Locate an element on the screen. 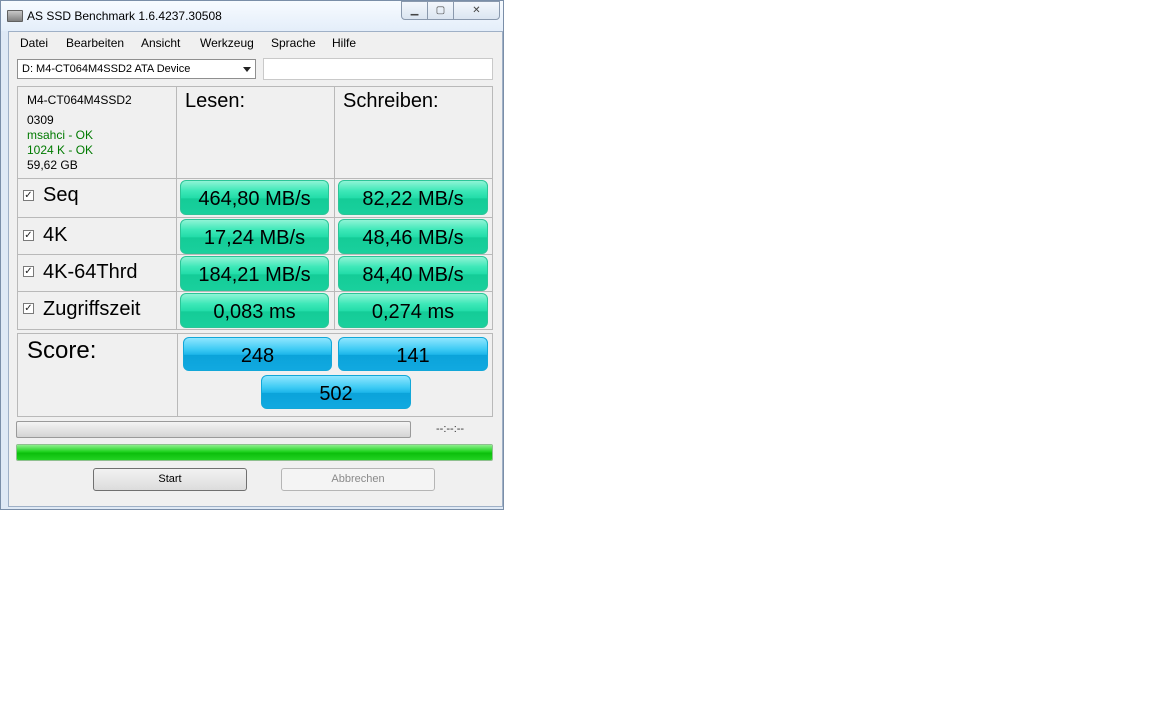  minimize-button: ▁ is located at coordinates (414, 10).